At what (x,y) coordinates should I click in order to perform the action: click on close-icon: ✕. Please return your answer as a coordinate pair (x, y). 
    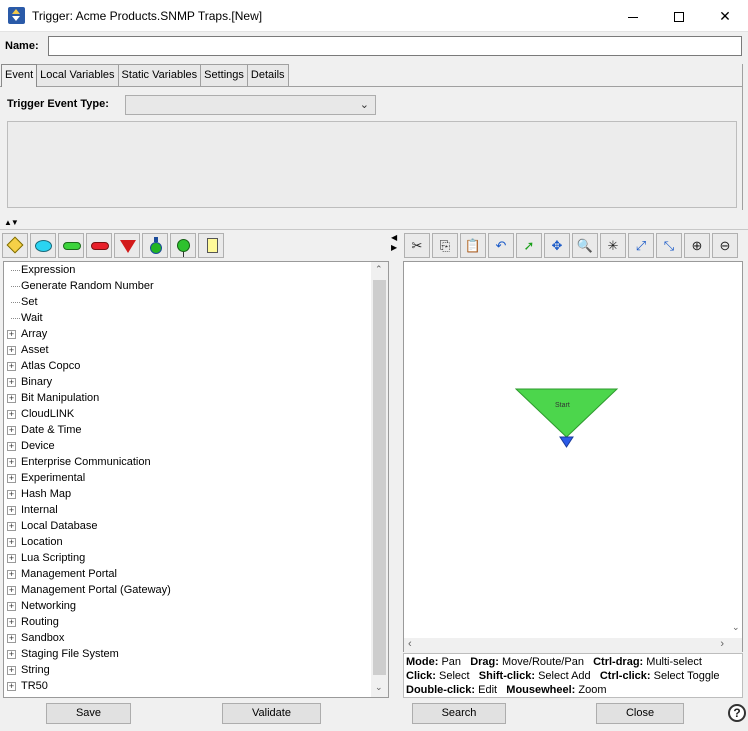
    Looking at the image, I should click on (725, 16).